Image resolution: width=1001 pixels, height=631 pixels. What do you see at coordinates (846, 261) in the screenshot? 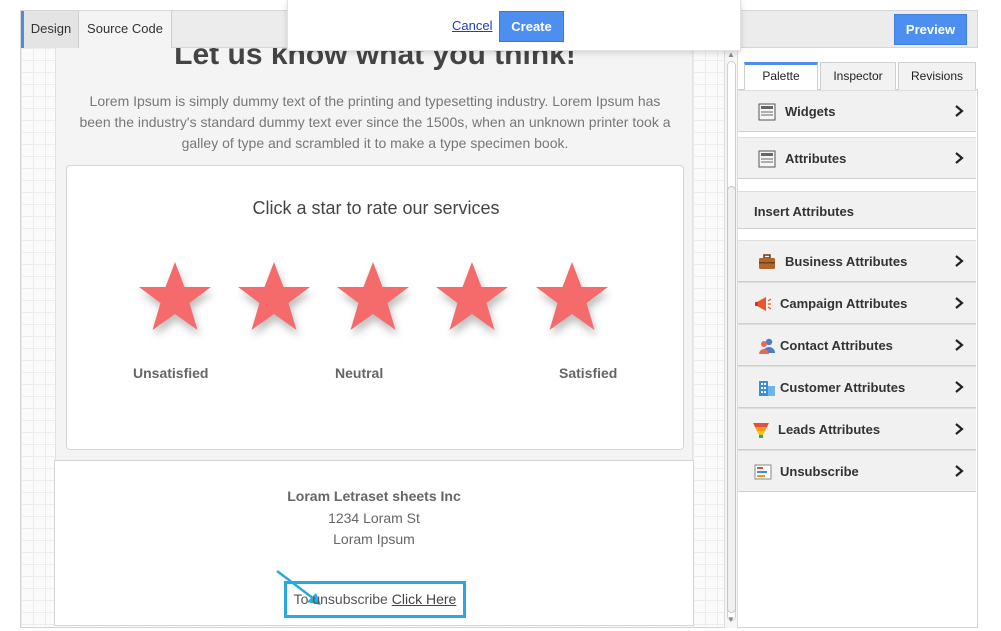
I see `attr-business-label: Business Attributes` at bounding box center [846, 261].